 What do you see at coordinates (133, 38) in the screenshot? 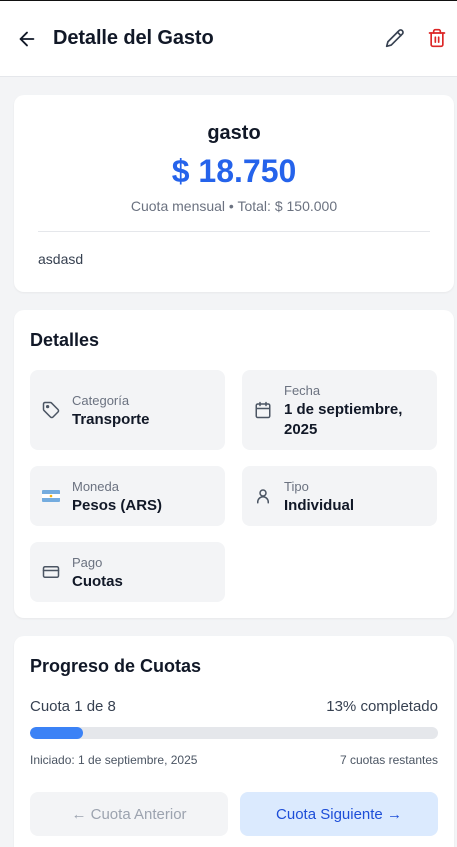
I see `page-title: Detalle del Gasto` at bounding box center [133, 38].